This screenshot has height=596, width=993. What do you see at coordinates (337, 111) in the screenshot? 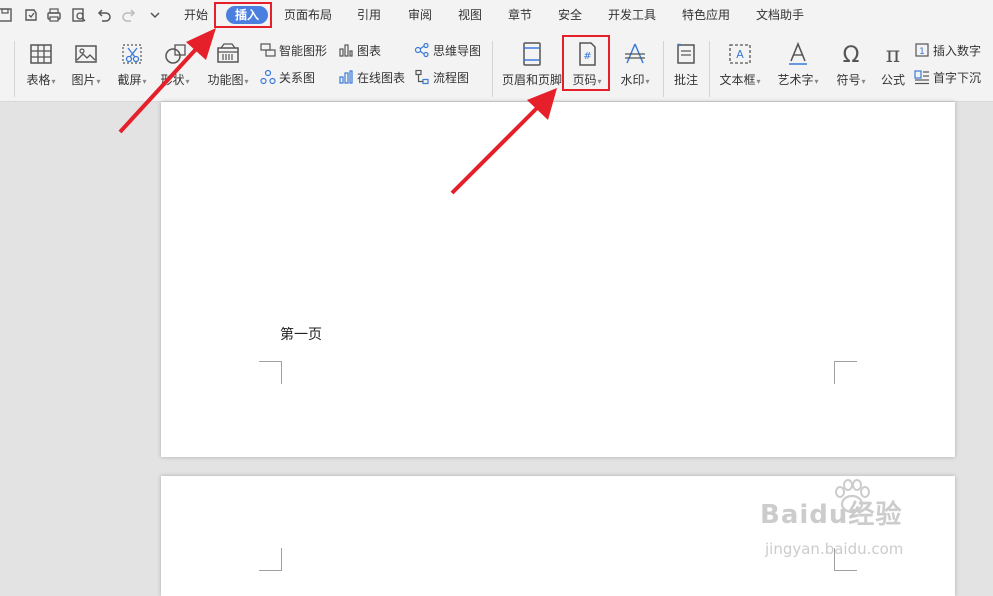
I see `annotation-arrows` at bounding box center [337, 111].